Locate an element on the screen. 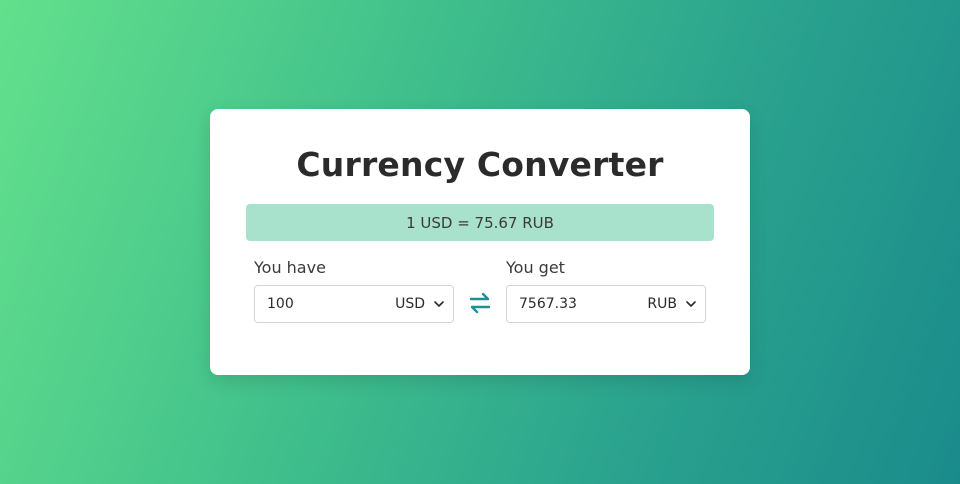 The image size is (960, 484). from-currency-select: USD is located at coordinates (420, 304).